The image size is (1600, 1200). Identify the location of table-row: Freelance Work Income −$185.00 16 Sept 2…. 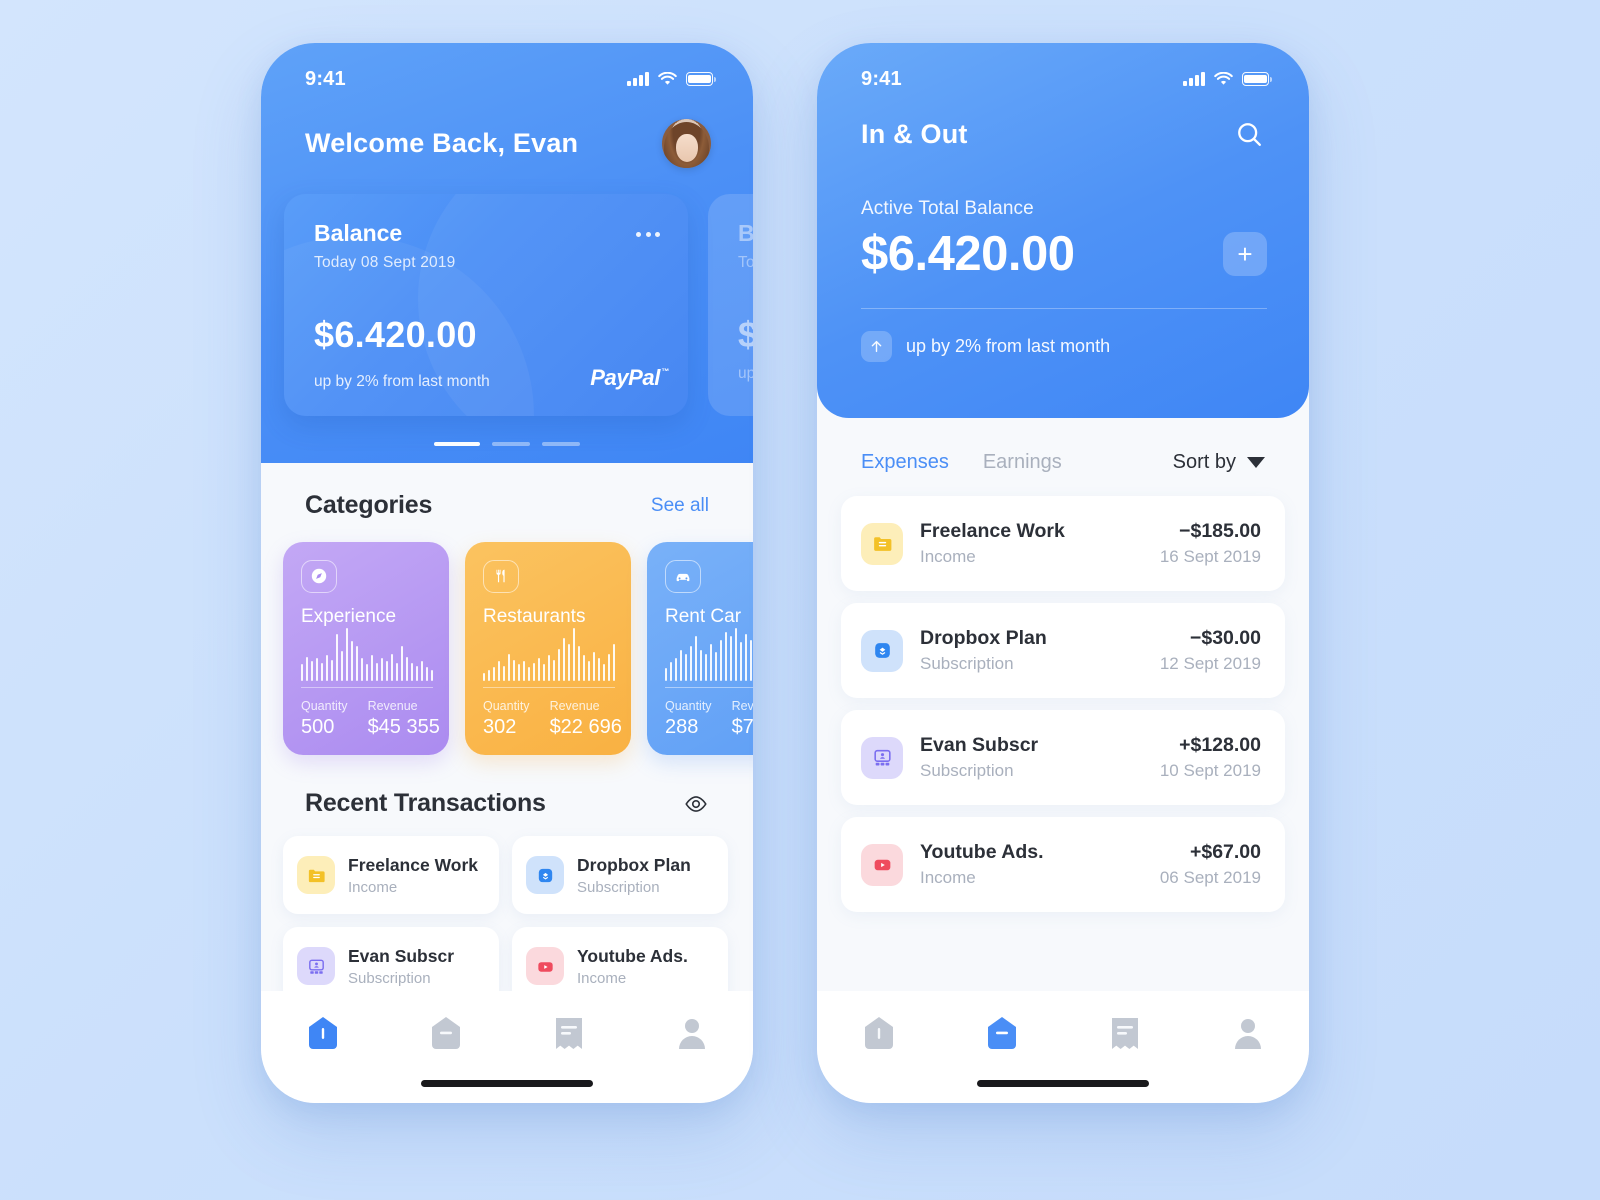
(1063, 543).